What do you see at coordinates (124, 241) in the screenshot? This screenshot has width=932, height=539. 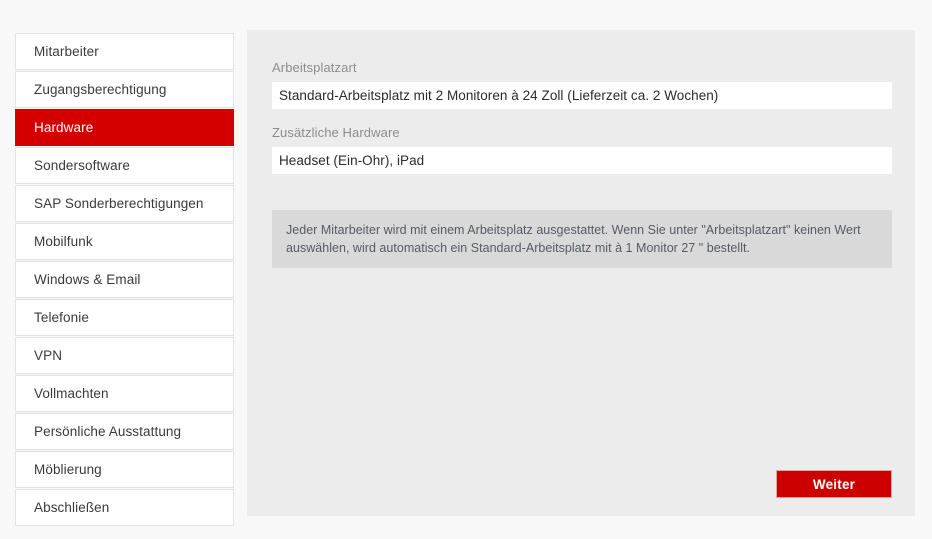 I see `sidebar-item-mobilfunk: Mobilfunk` at bounding box center [124, 241].